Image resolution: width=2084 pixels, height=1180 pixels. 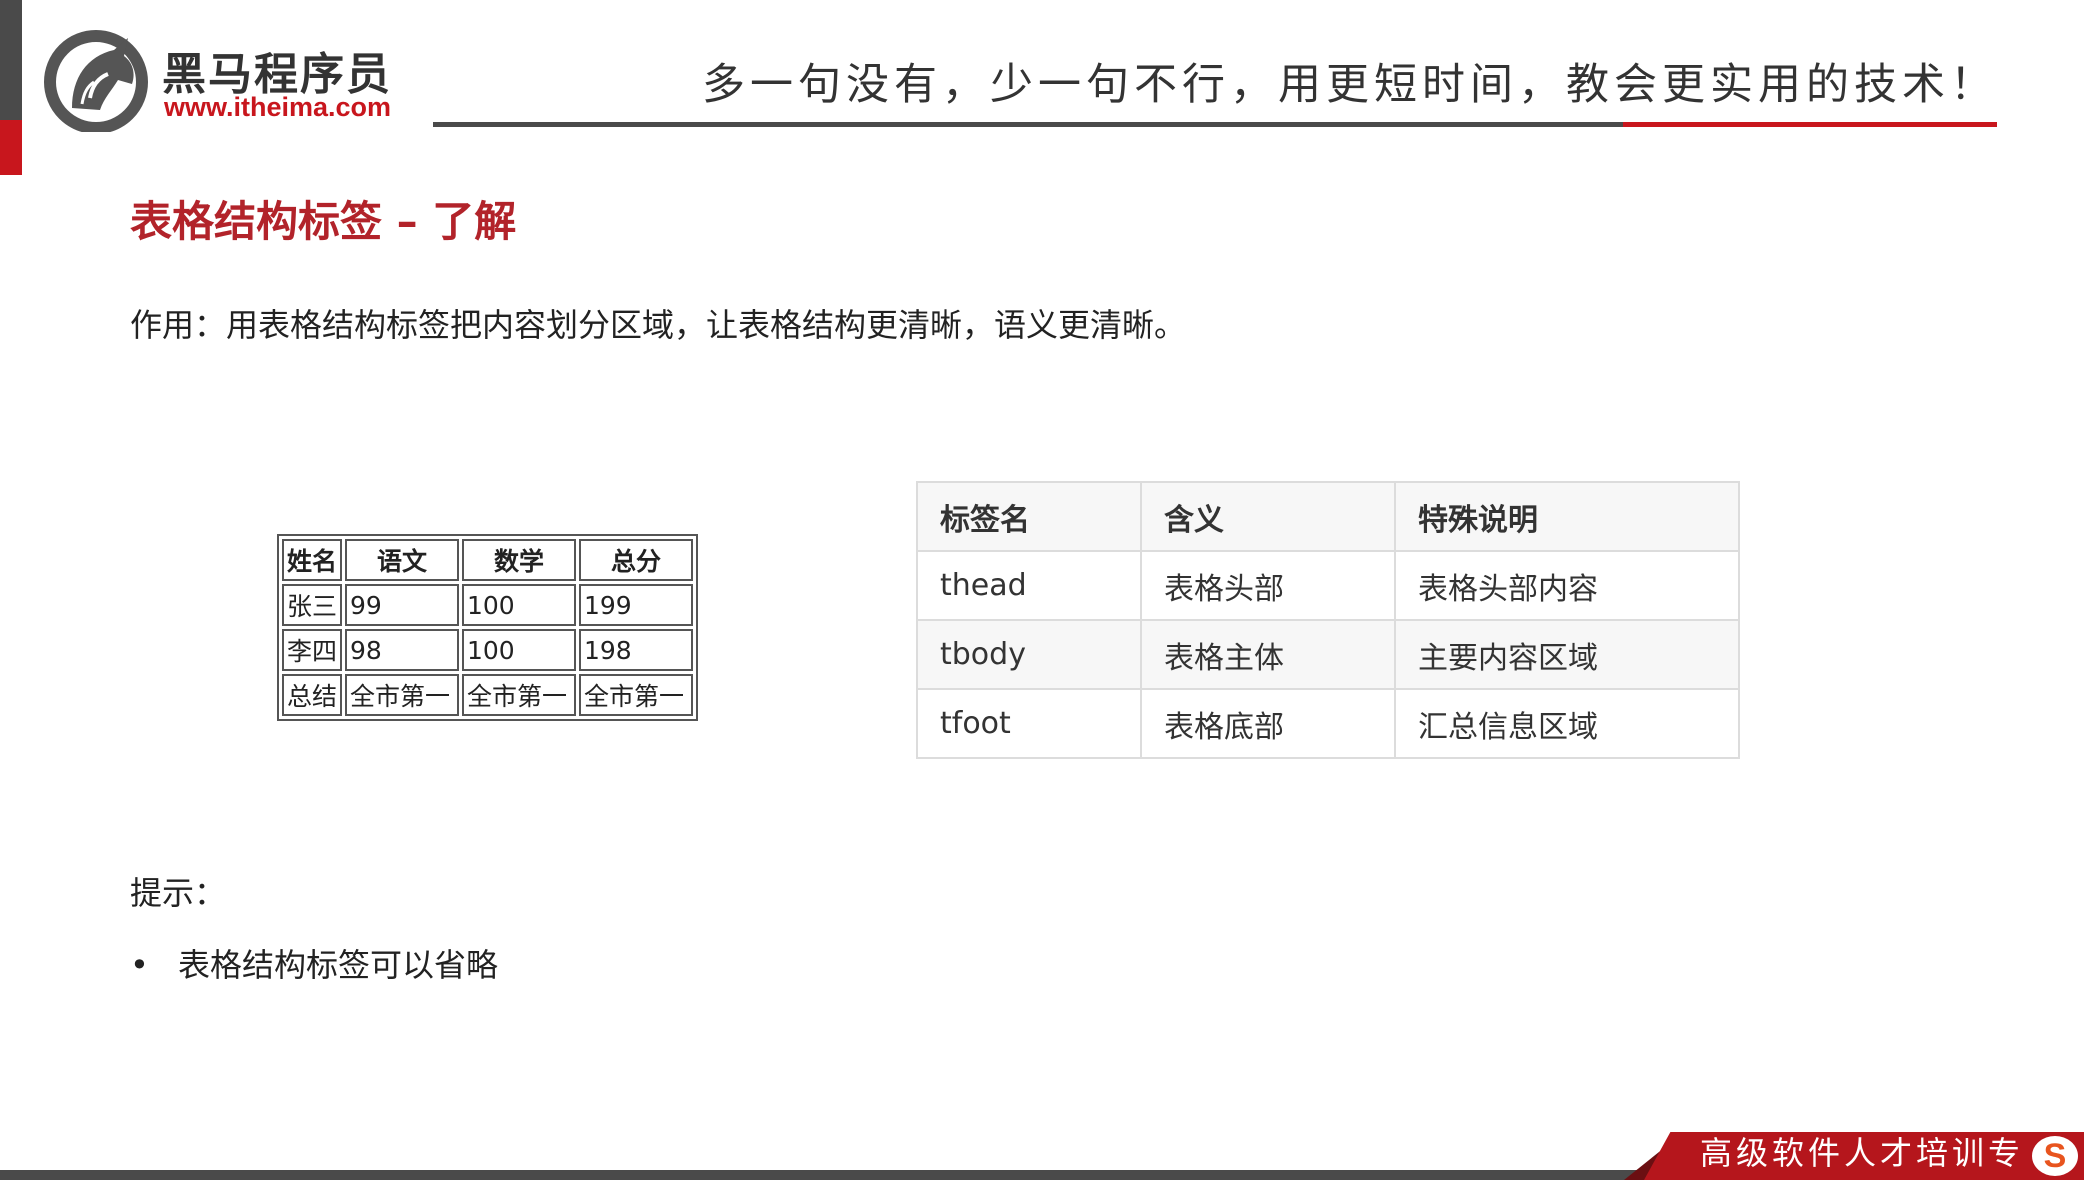 I want to click on table-cell: 98, so click(x=402, y=650).